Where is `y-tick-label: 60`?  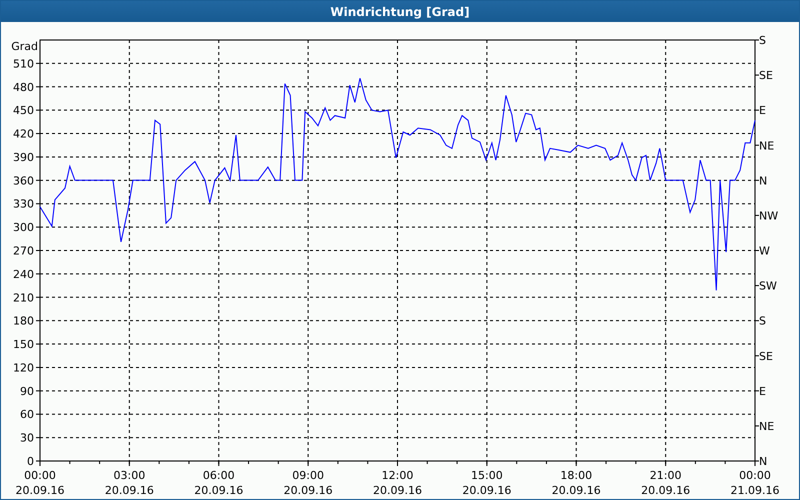
y-tick-label: 60 is located at coordinates (27, 415).